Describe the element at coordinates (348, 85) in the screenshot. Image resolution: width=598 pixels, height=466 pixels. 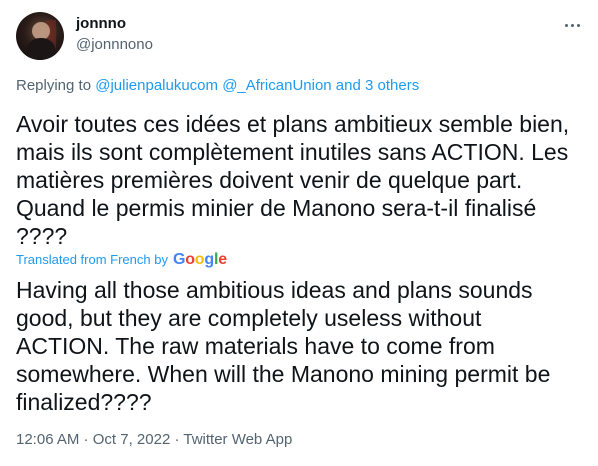
I see `replying-connector: and` at that location.